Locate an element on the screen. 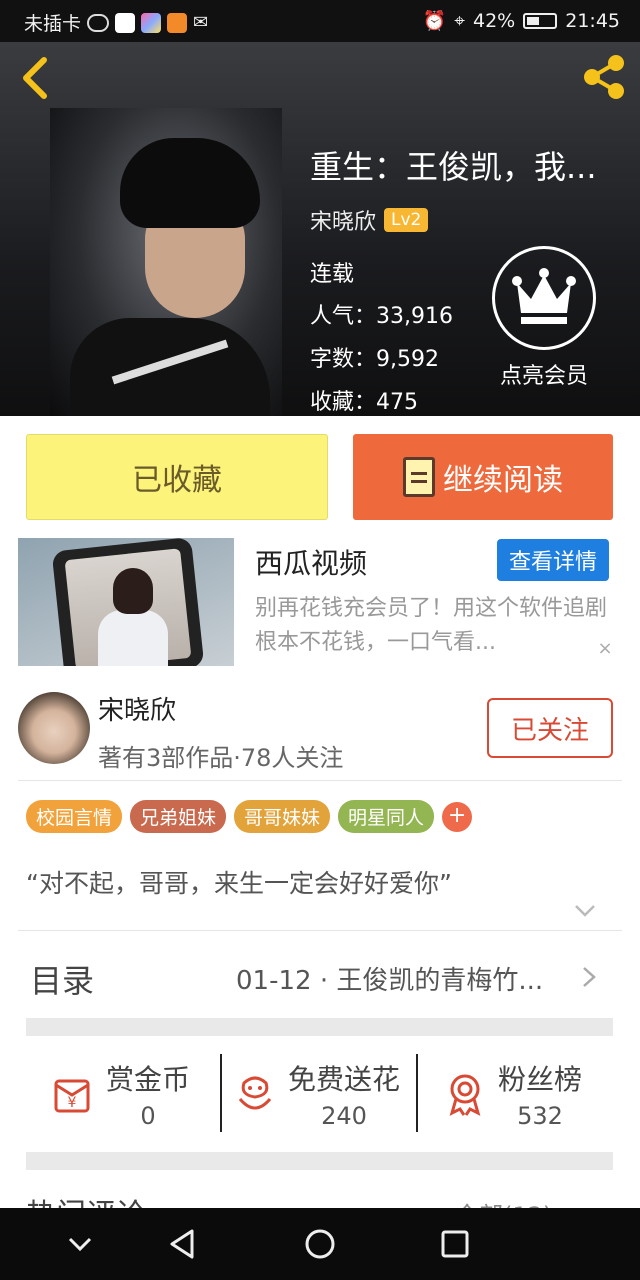 The width and height of the screenshot is (640, 1280). send-flower-button: 免费送花 240 is located at coordinates (316, 1094).